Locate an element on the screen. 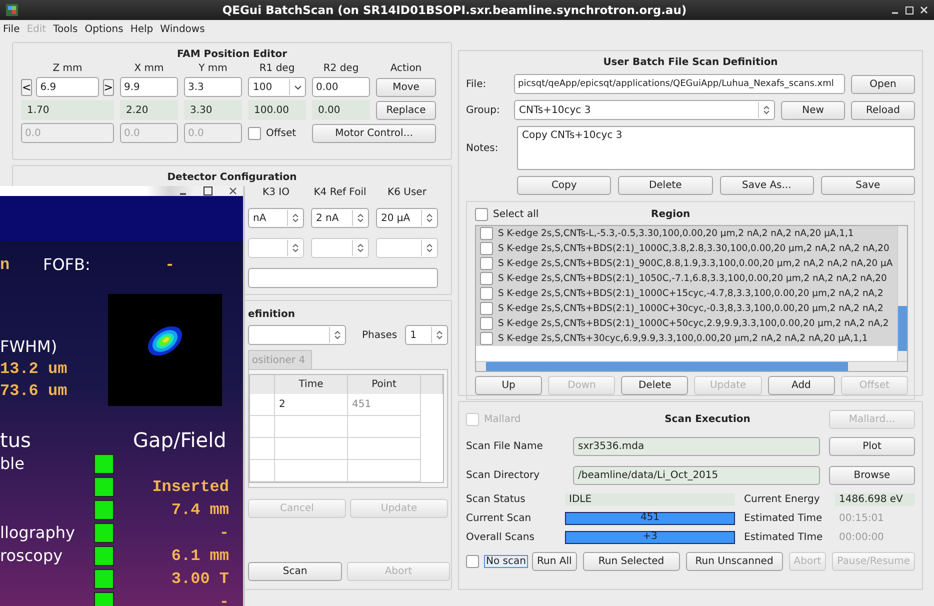 This screenshot has height=606, width=934. open-button: Open is located at coordinates (883, 84).